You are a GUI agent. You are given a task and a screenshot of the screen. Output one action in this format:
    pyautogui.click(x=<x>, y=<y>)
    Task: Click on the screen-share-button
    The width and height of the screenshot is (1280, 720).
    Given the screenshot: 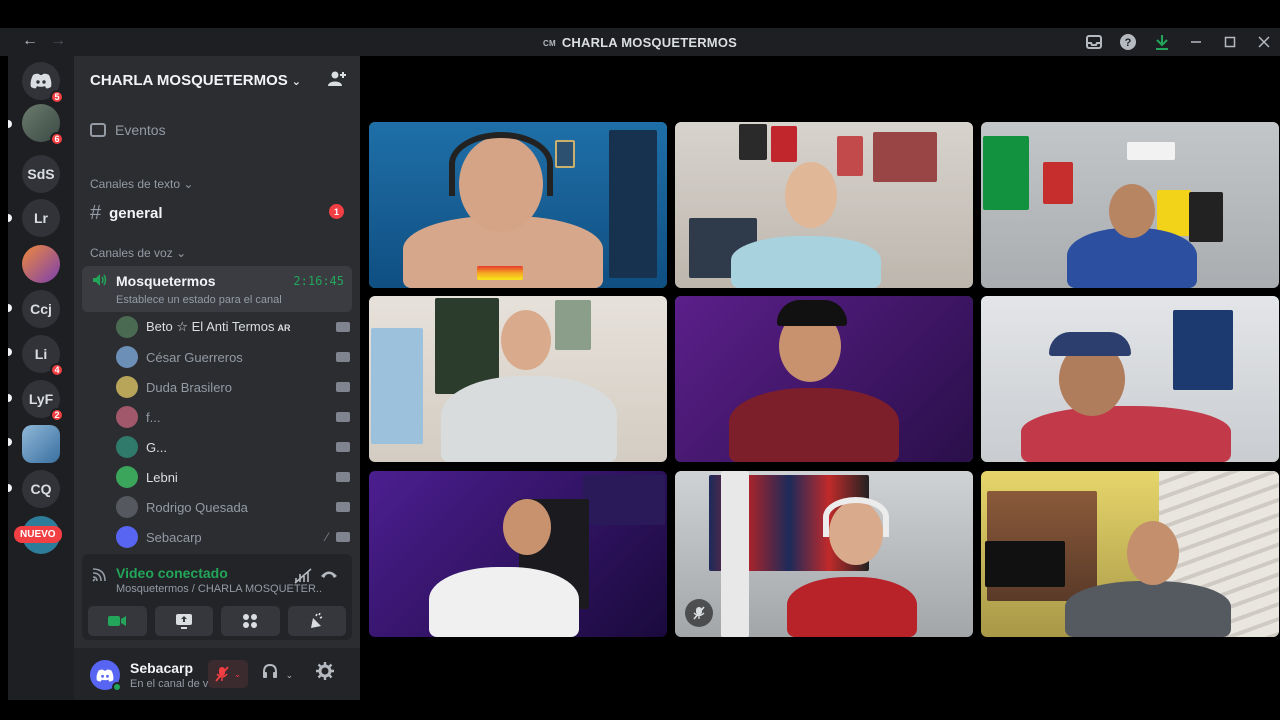 What is the action you would take?
    pyautogui.click(x=183, y=621)
    